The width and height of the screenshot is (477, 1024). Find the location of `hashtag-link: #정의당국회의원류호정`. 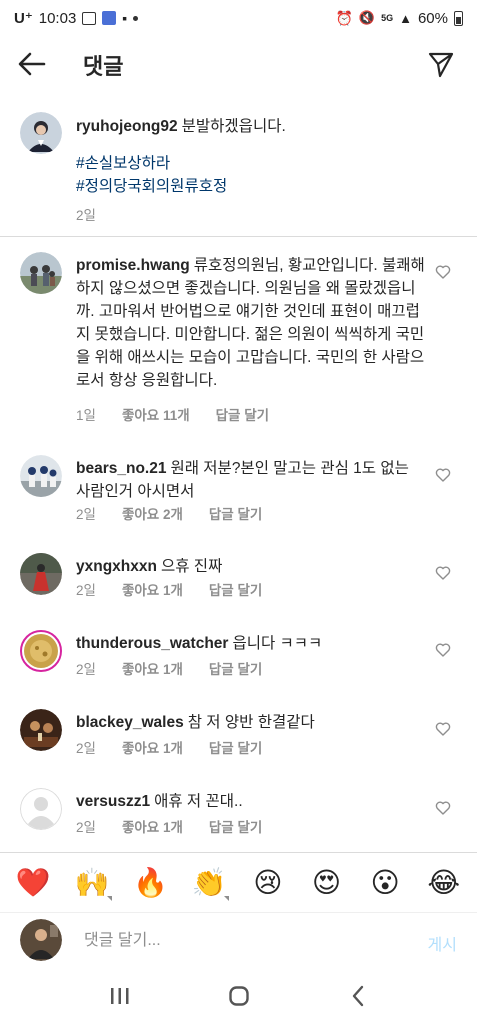

hashtag-link: #정의당국회의원류호정 is located at coordinates (266, 186).